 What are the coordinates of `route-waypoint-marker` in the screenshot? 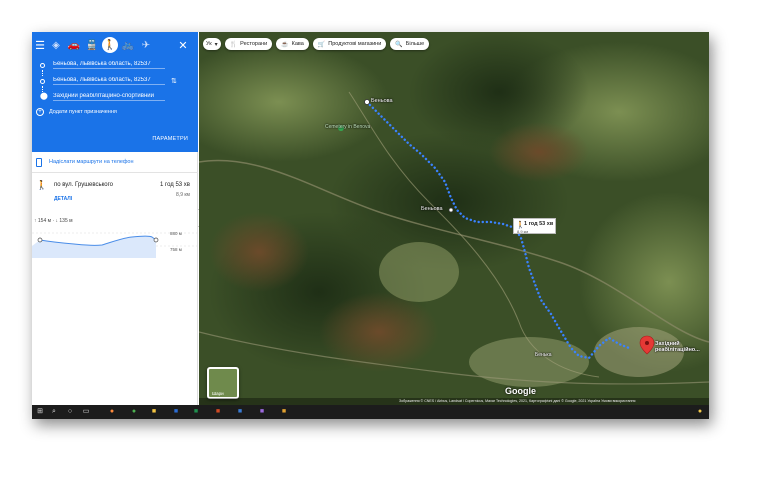 It's located at (451, 210).